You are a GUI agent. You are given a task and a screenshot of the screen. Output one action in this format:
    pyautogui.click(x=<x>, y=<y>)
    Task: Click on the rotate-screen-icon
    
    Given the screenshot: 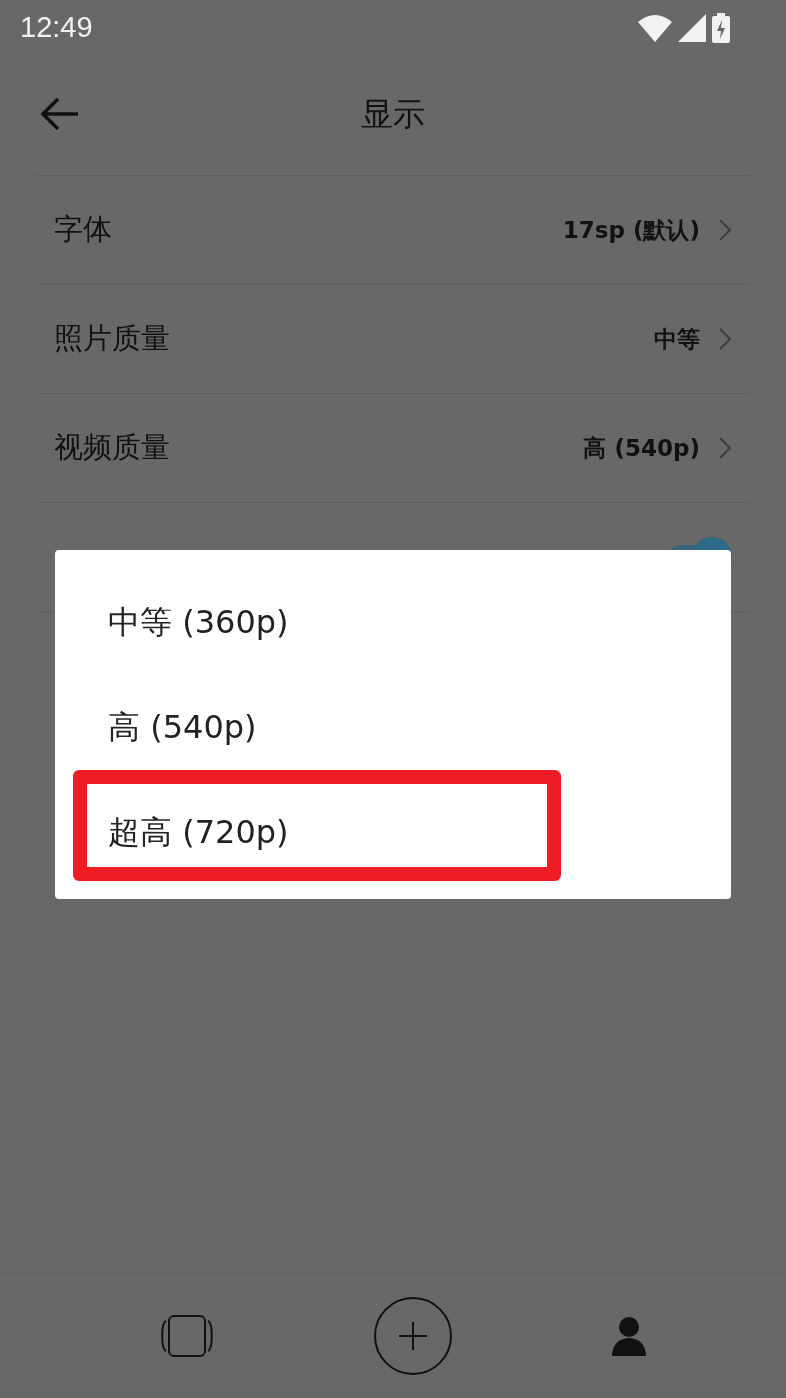 What is the action you would take?
    pyautogui.click(x=186, y=1336)
    